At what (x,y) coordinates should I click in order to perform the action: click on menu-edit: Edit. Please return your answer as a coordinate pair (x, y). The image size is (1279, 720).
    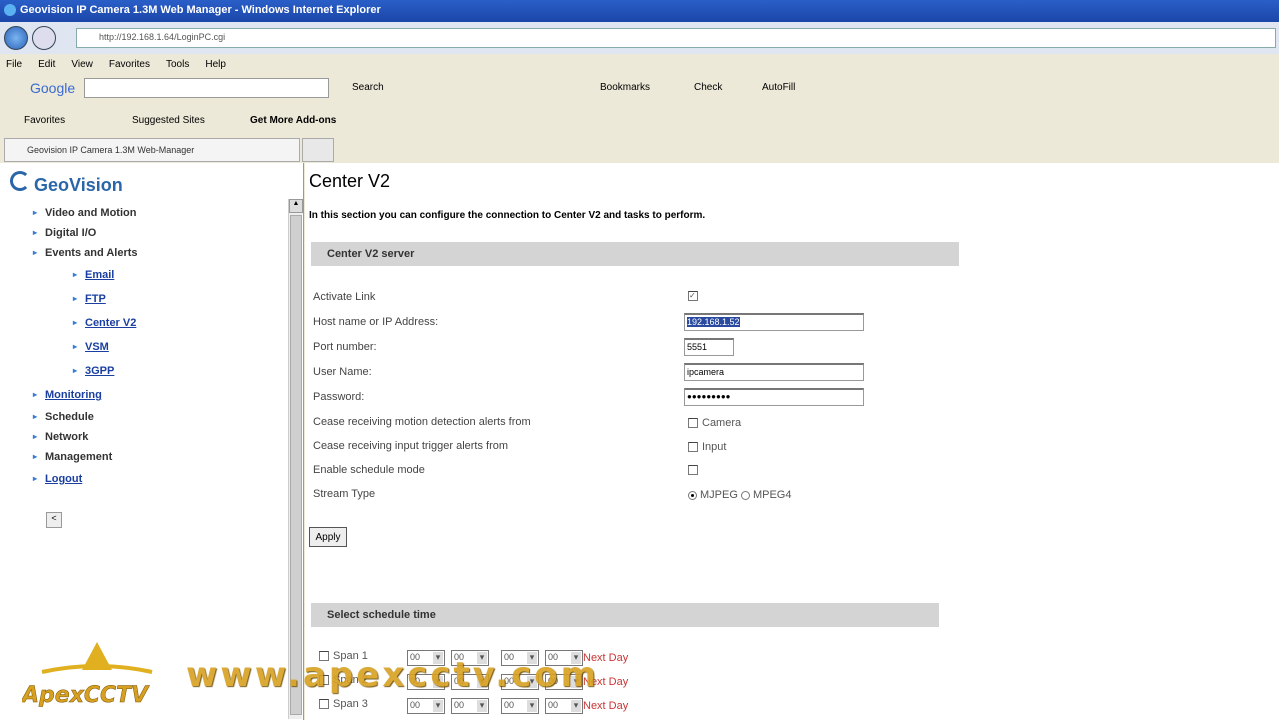
    Looking at the image, I should click on (46, 64).